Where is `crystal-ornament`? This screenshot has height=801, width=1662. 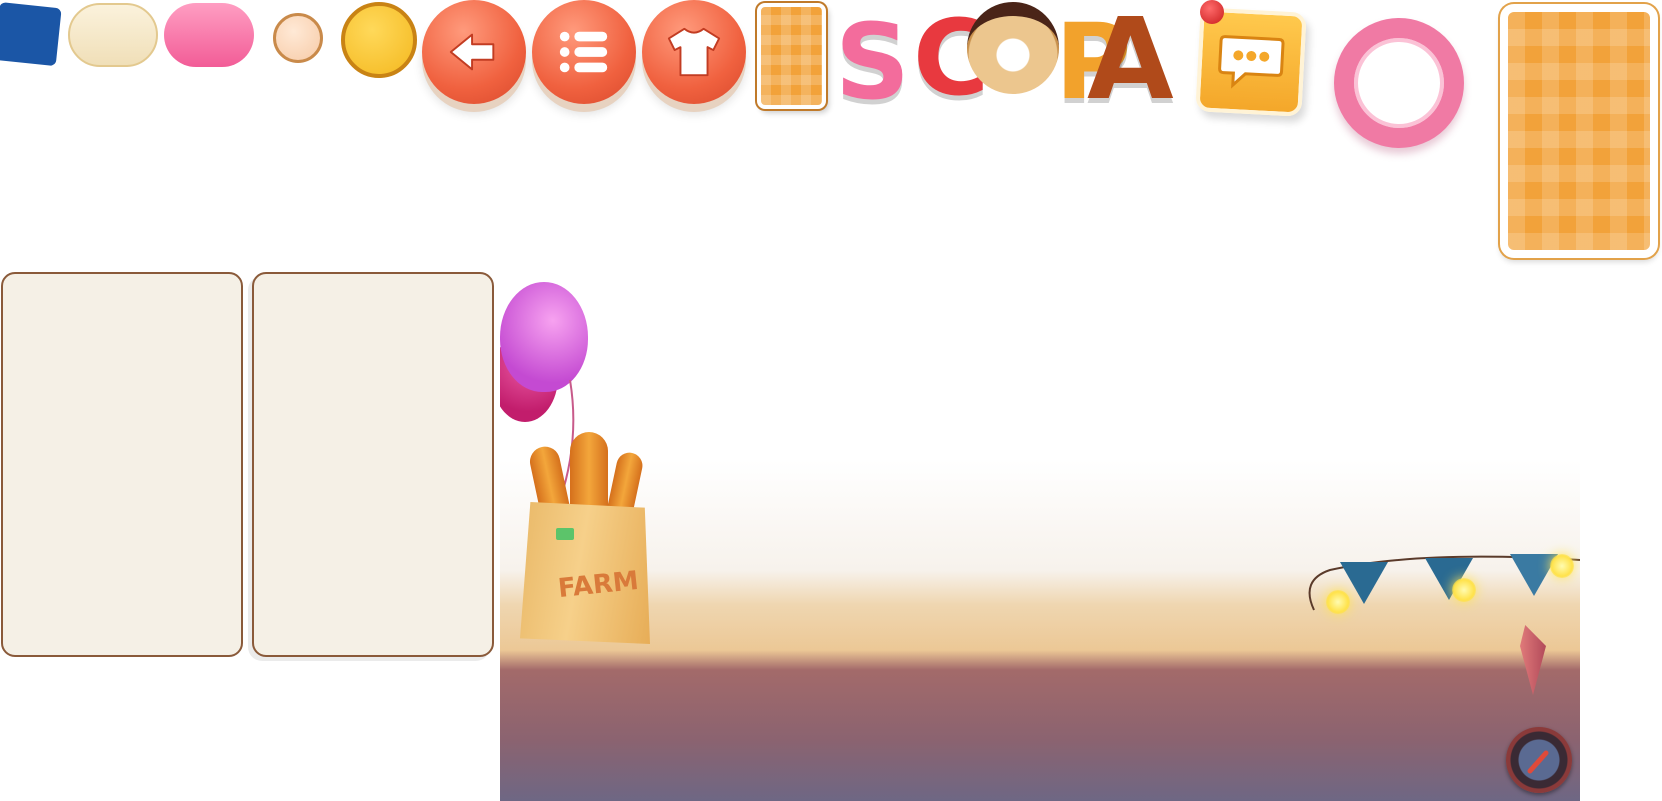
crystal-ornament is located at coordinates (1533, 660).